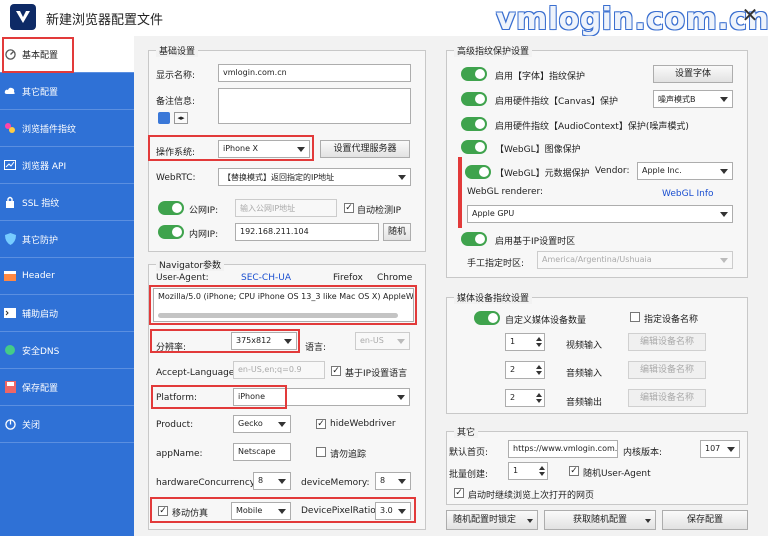 The height and width of the screenshot is (536, 768). What do you see at coordinates (321, 424) in the screenshot?
I see `hide-webdriver-checkbox: ✓` at bounding box center [321, 424].